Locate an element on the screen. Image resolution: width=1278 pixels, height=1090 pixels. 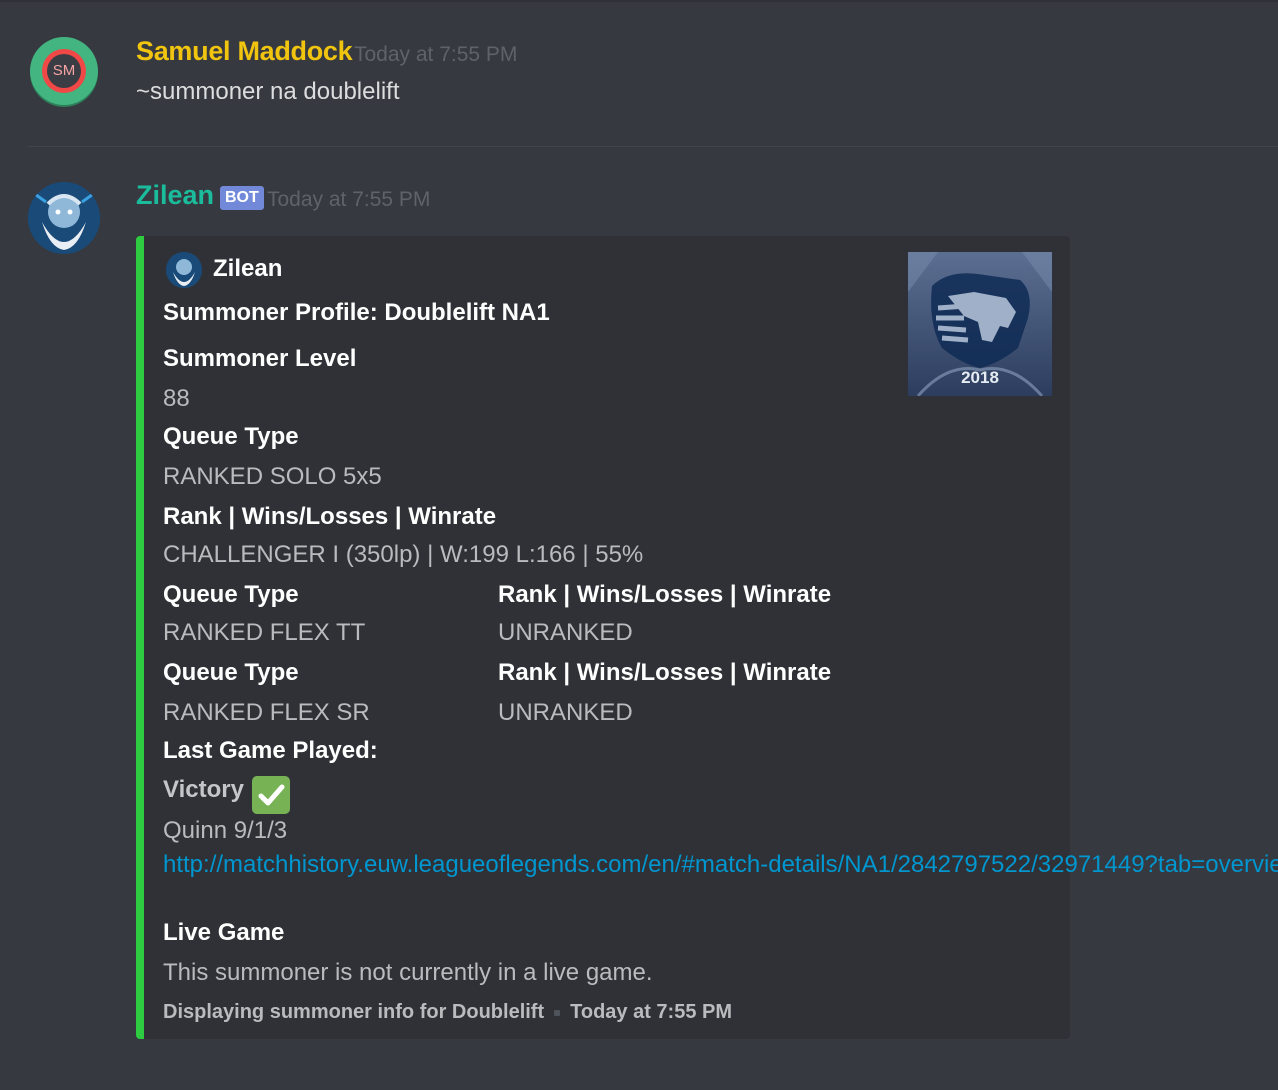
field-name: Summoner Level is located at coordinates (260, 358).